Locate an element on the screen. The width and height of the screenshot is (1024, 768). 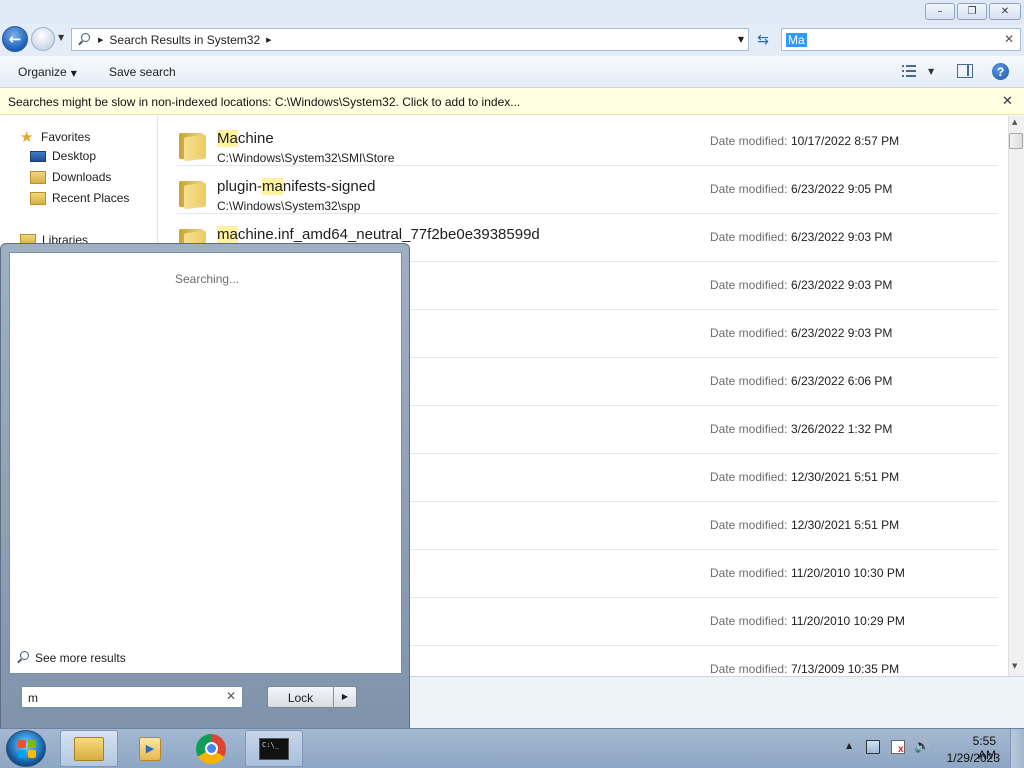
recent-pages-dropdown: ▼ is located at coordinates (61, 37).